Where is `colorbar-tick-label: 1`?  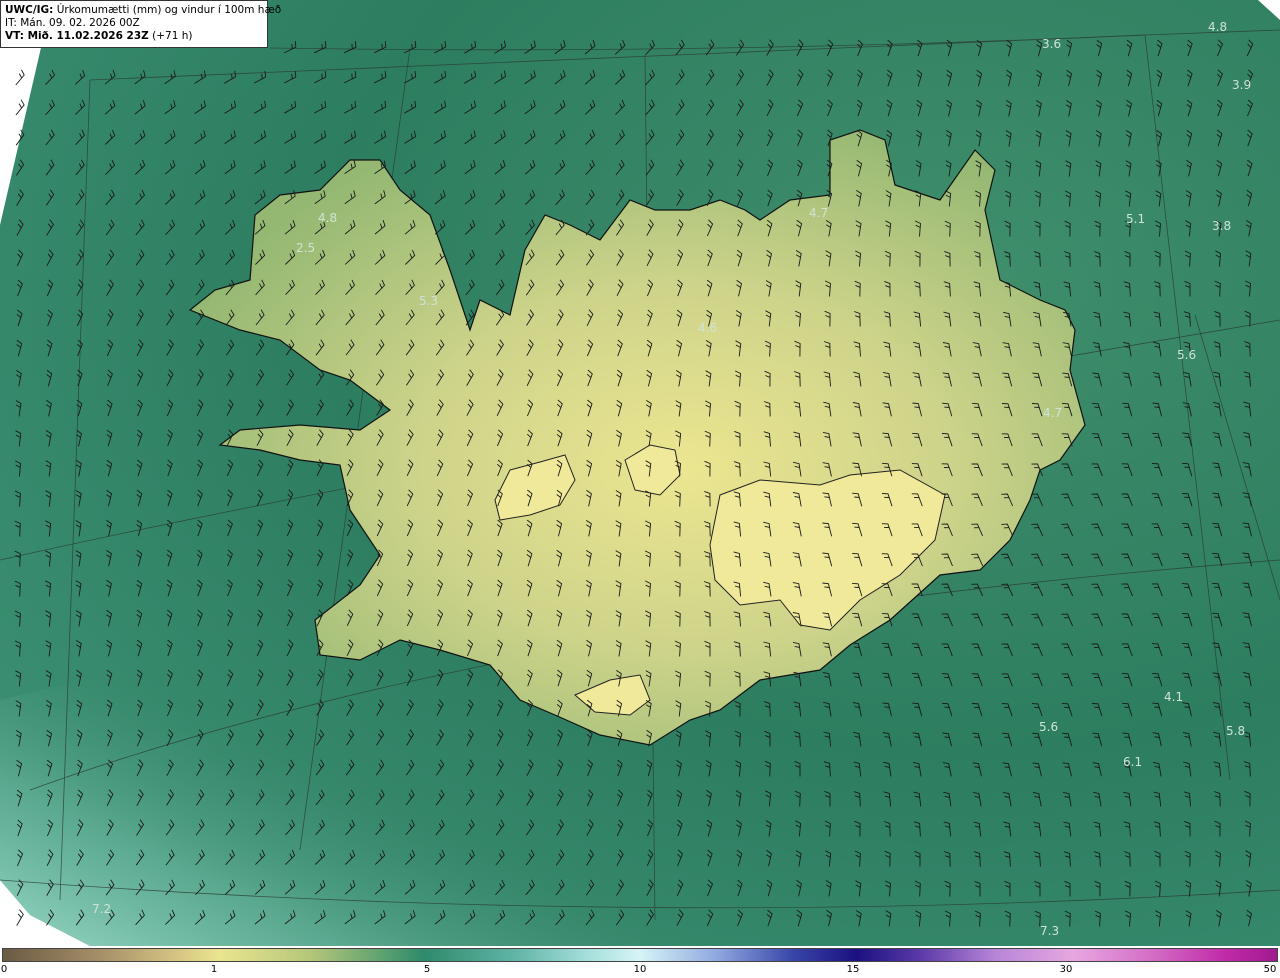 colorbar-tick-label: 1 is located at coordinates (214, 969).